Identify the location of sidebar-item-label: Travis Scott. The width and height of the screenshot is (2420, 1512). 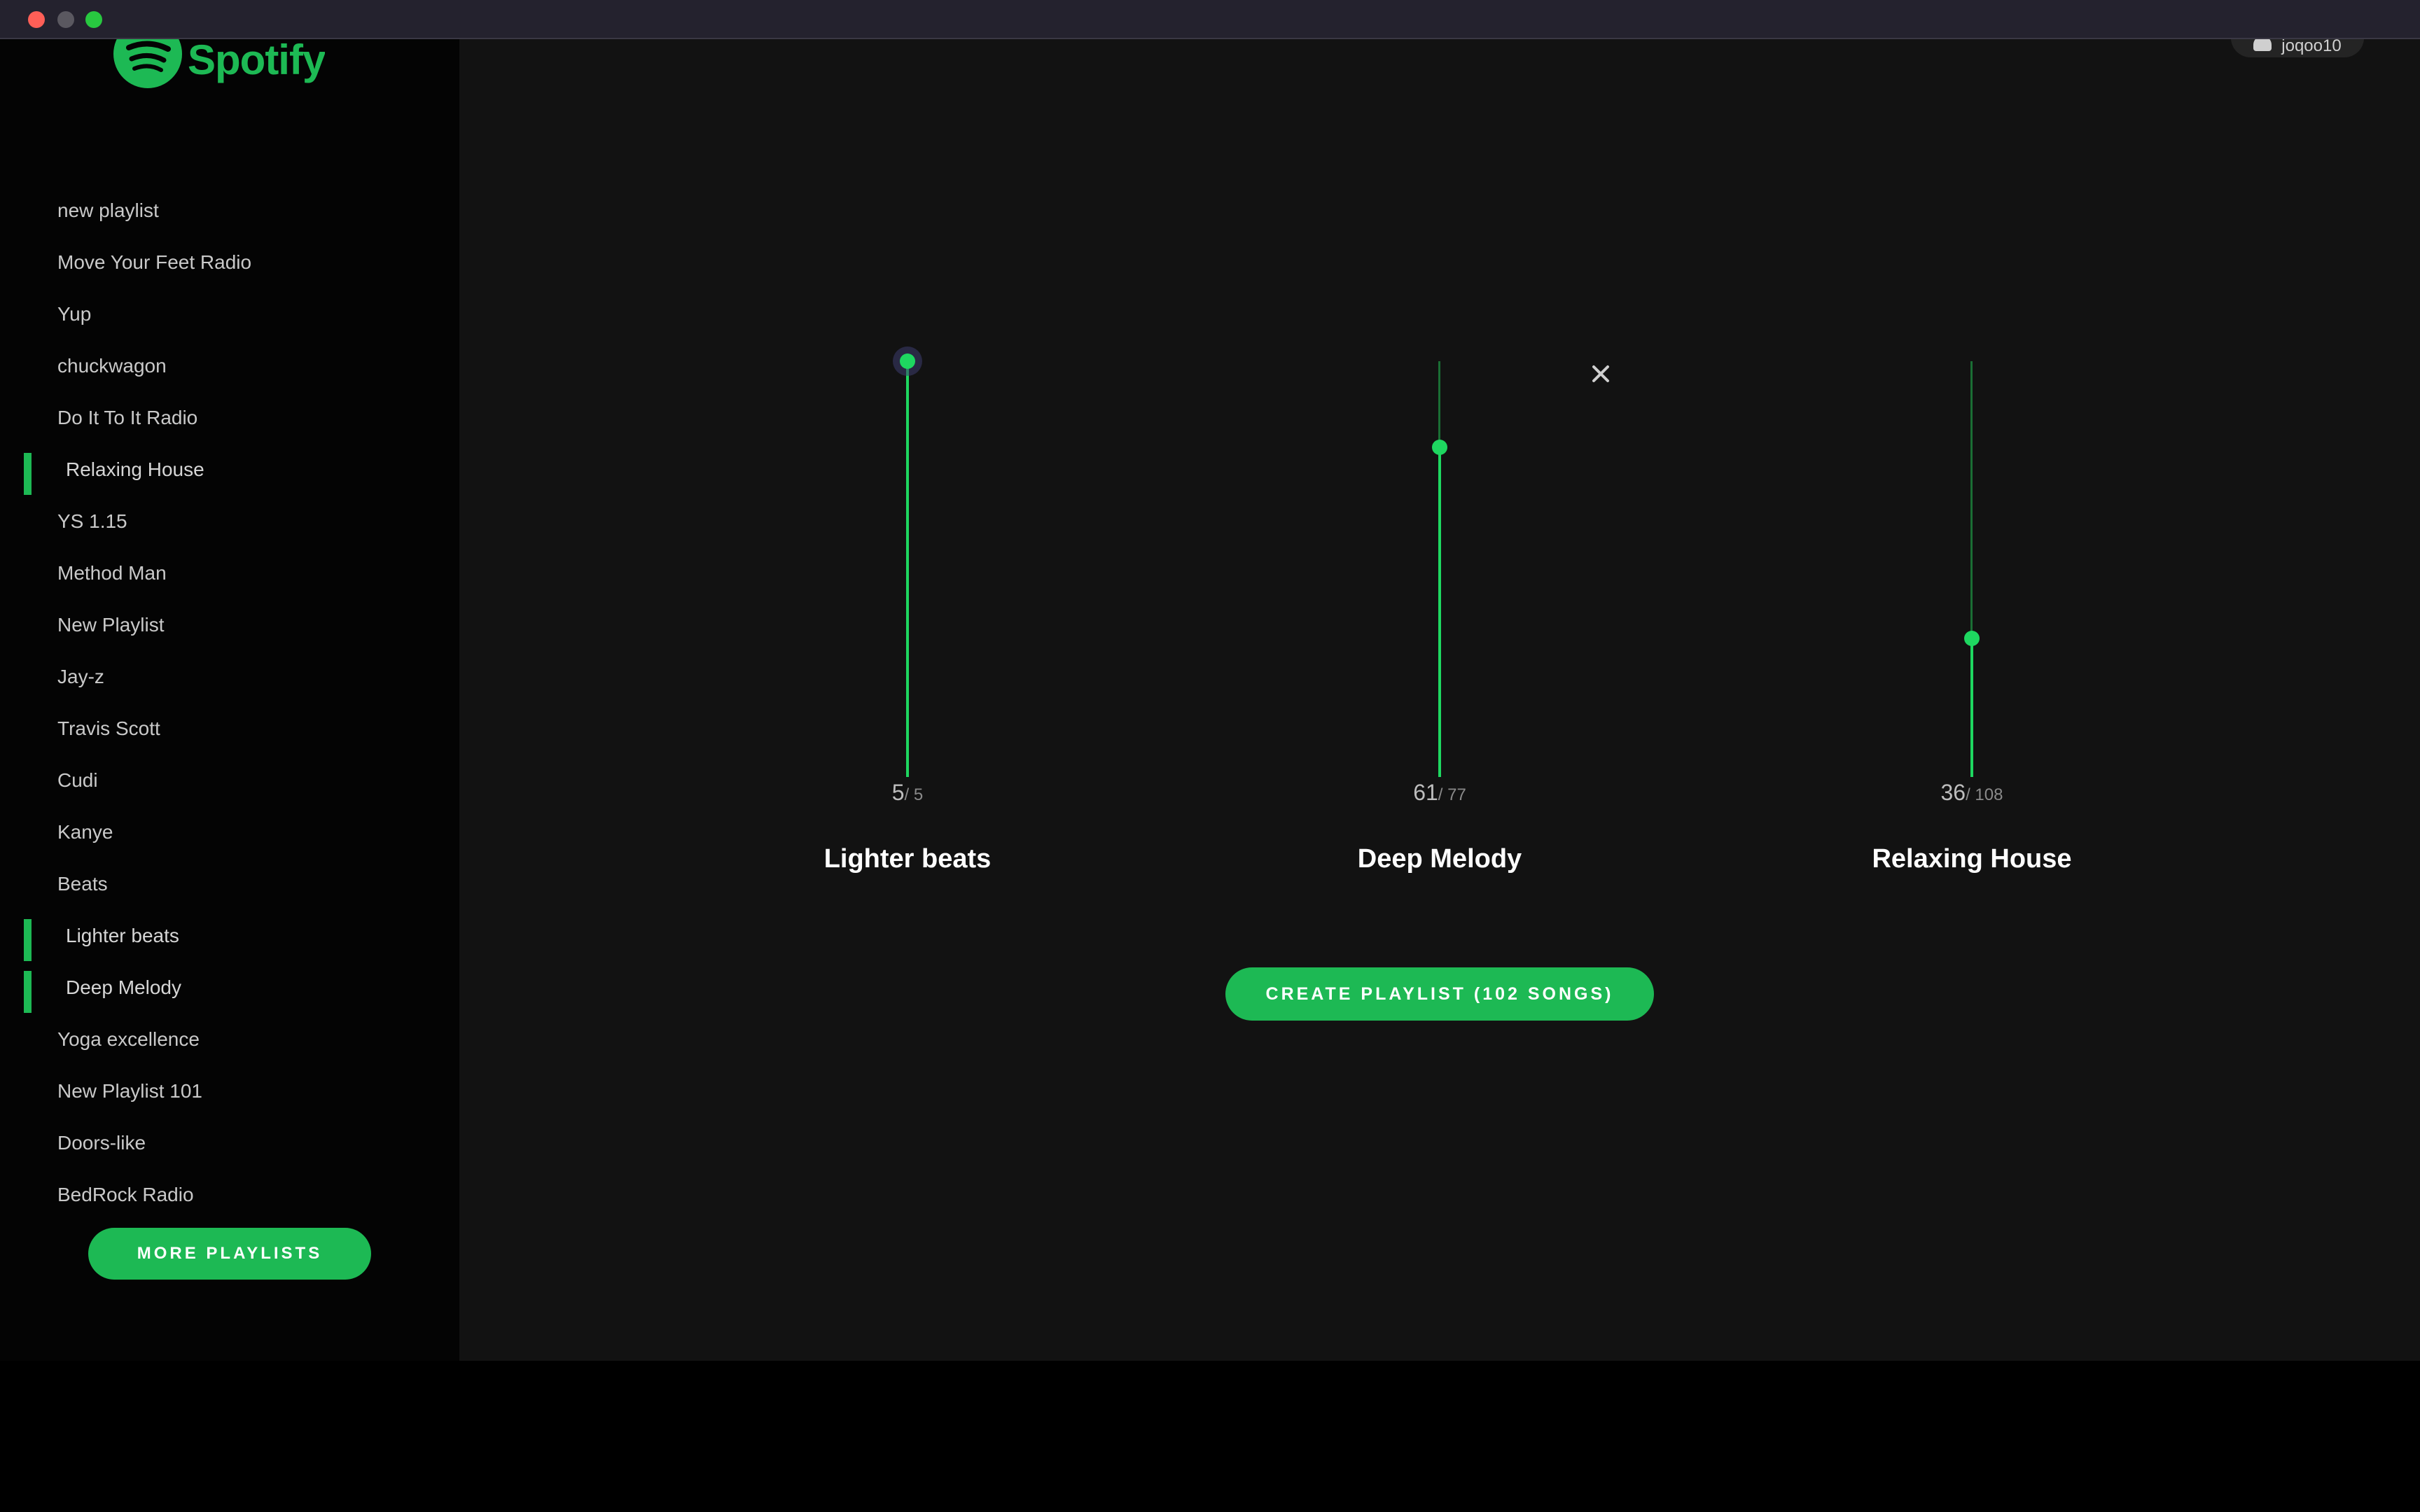
(108, 728).